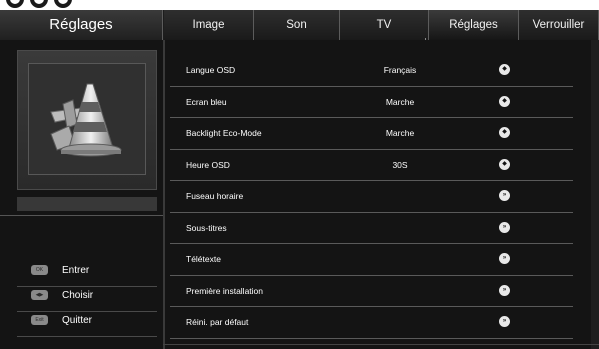  What do you see at coordinates (78, 295) in the screenshot?
I see `hint-label: Choisir` at bounding box center [78, 295].